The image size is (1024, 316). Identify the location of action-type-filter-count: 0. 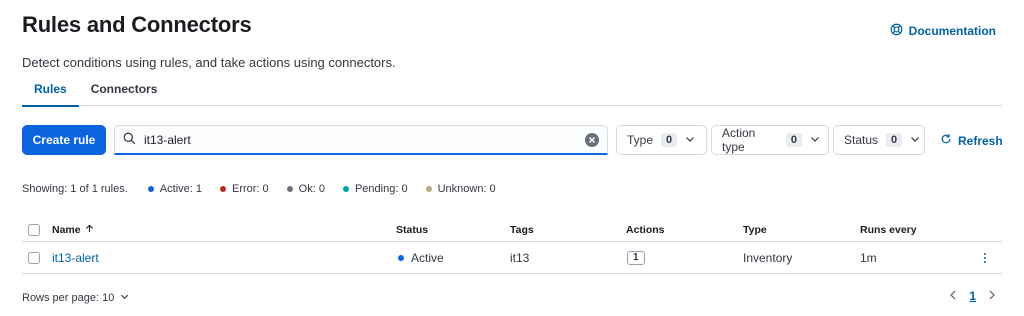
(793, 140).